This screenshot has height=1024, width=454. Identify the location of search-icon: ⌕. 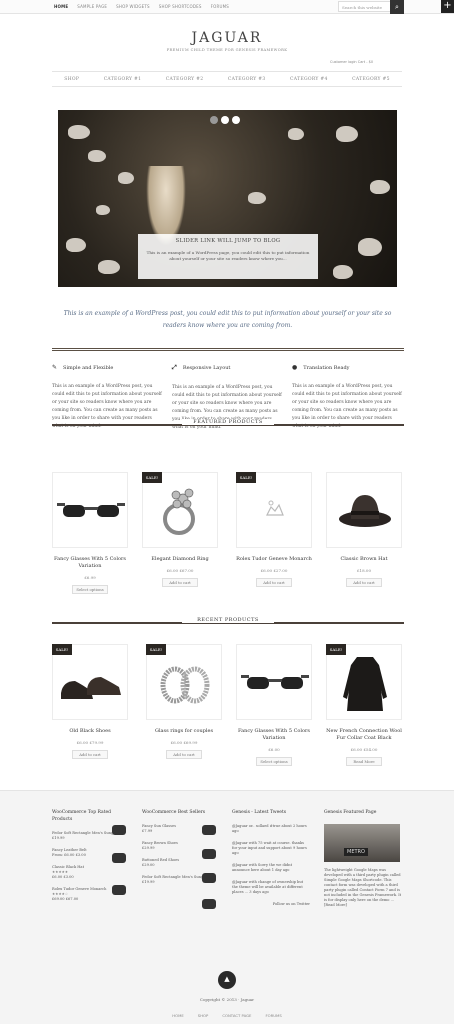
(397, 7).